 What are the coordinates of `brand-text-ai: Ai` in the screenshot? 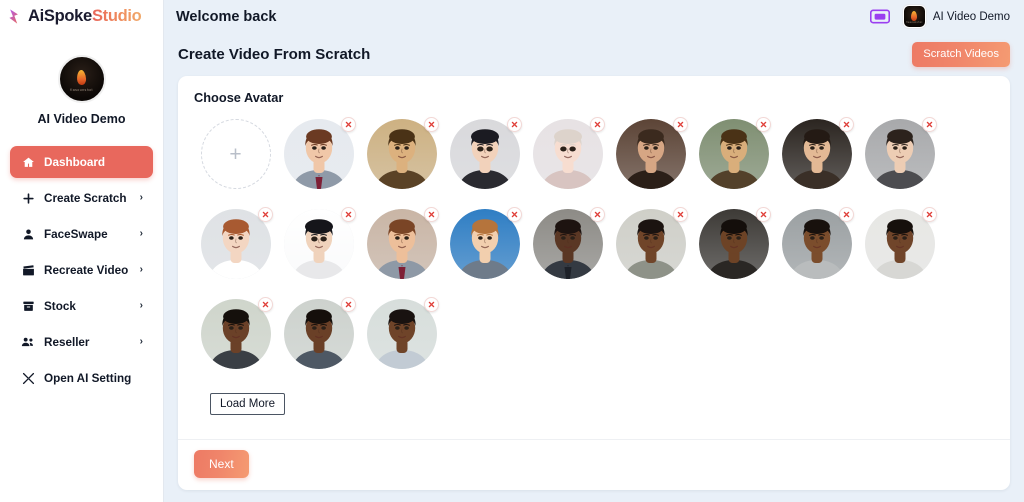 It's located at (36, 16).